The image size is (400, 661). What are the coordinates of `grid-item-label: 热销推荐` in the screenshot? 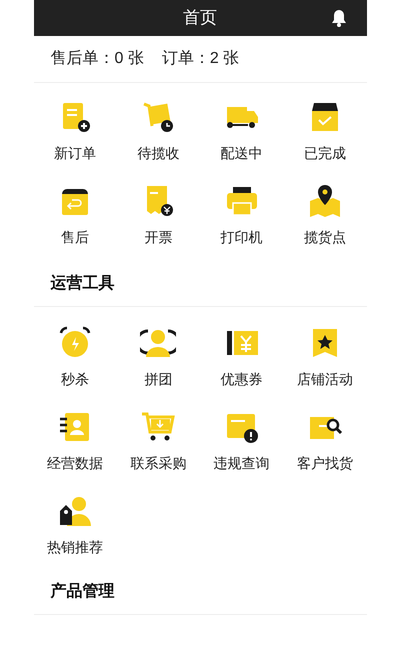 It's located at (75, 547).